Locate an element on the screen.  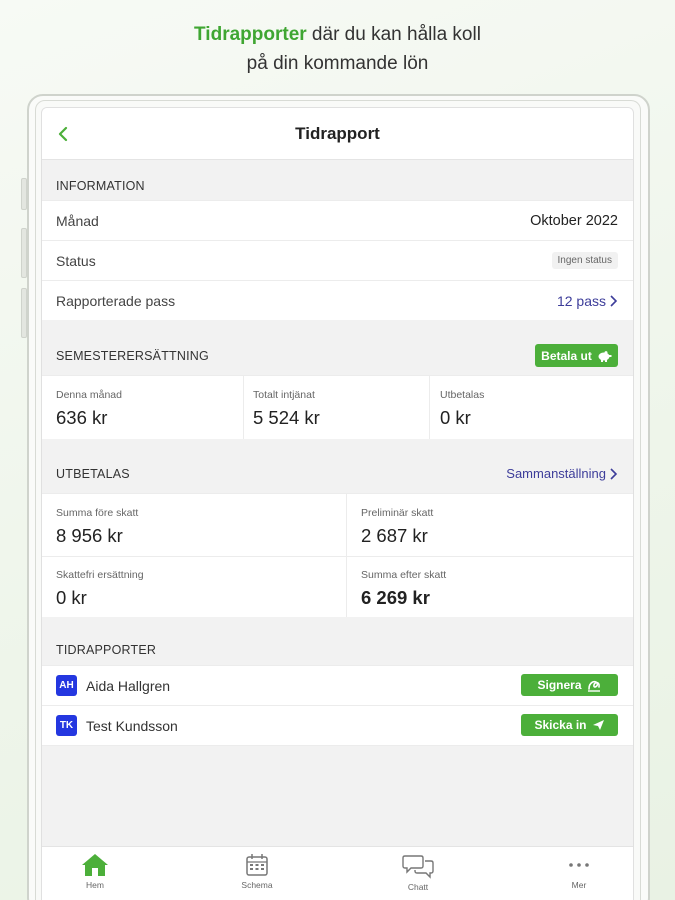
row-label: Rapporterade pass is located at coordinates (116, 300).